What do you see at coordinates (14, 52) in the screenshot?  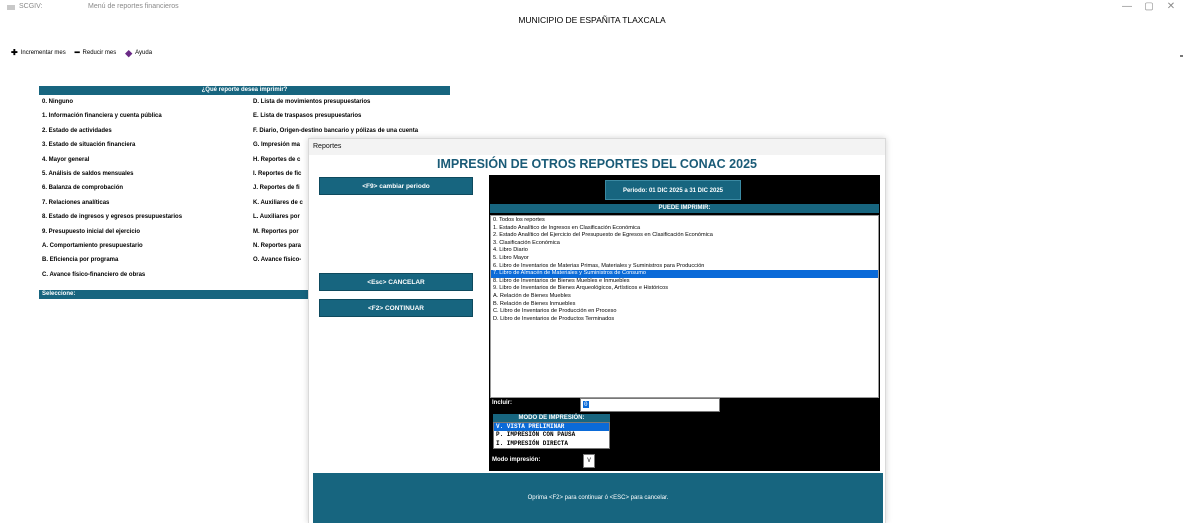 I see `plus-icon: ✚` at bounding box center [14, 52].